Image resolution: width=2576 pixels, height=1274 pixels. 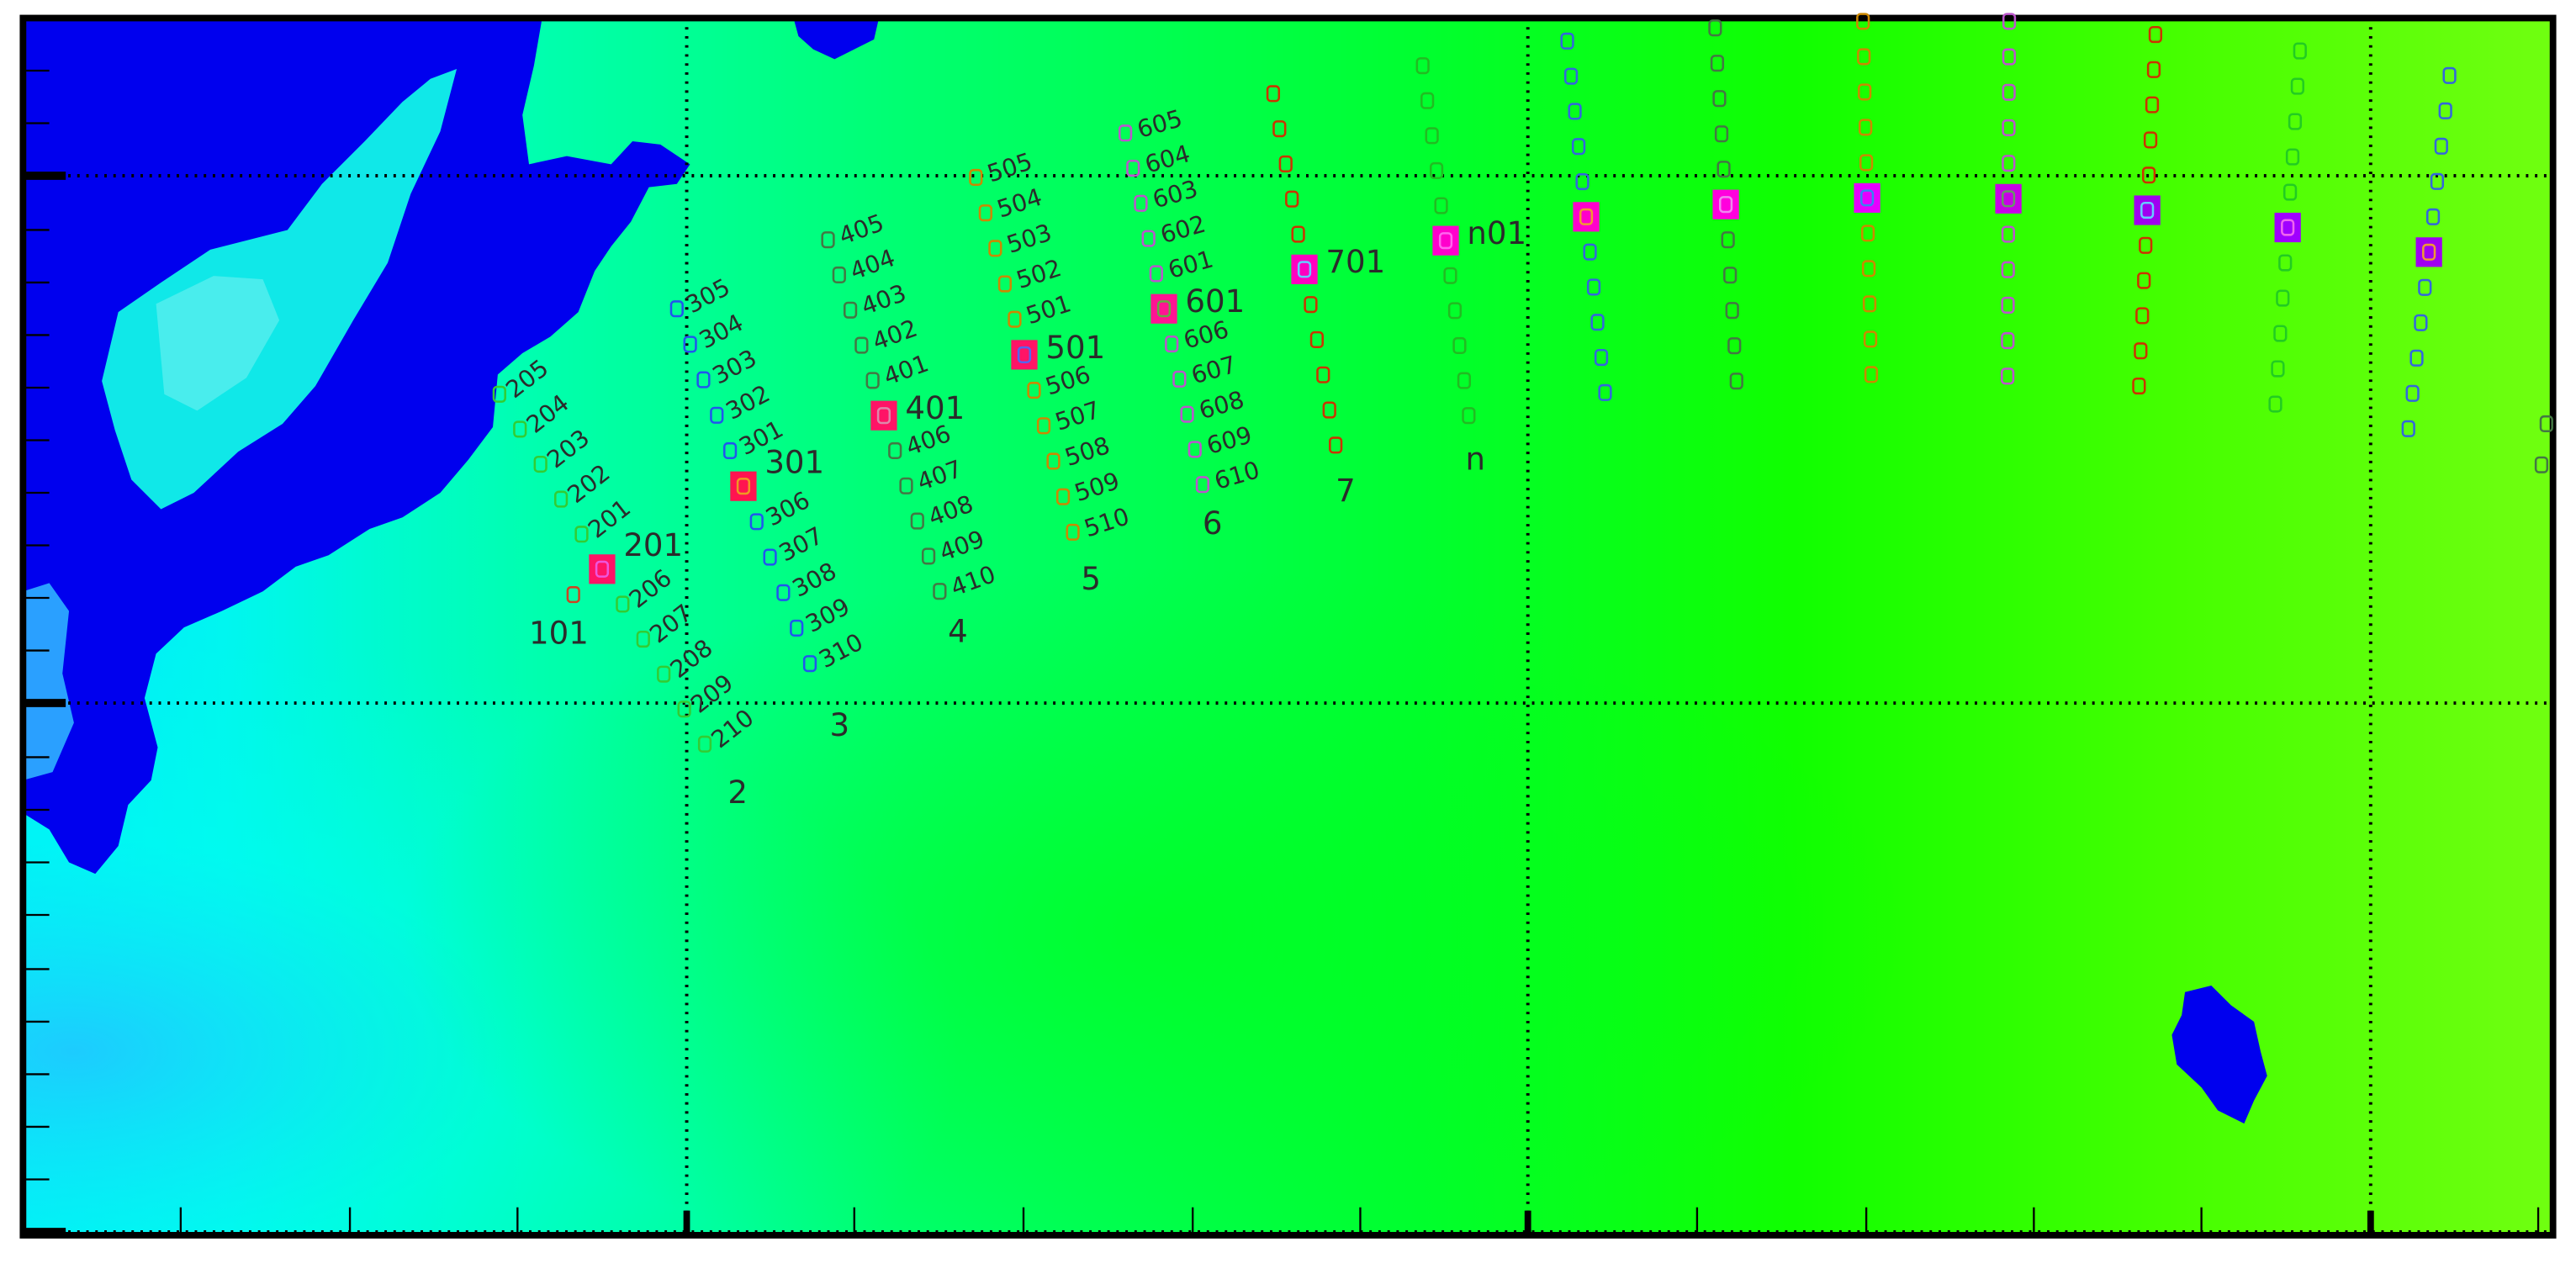 What do you see at coordinates (1346, 491) in the screenshot?
I see `line-label: 7` at bounding box center [1346, 491].